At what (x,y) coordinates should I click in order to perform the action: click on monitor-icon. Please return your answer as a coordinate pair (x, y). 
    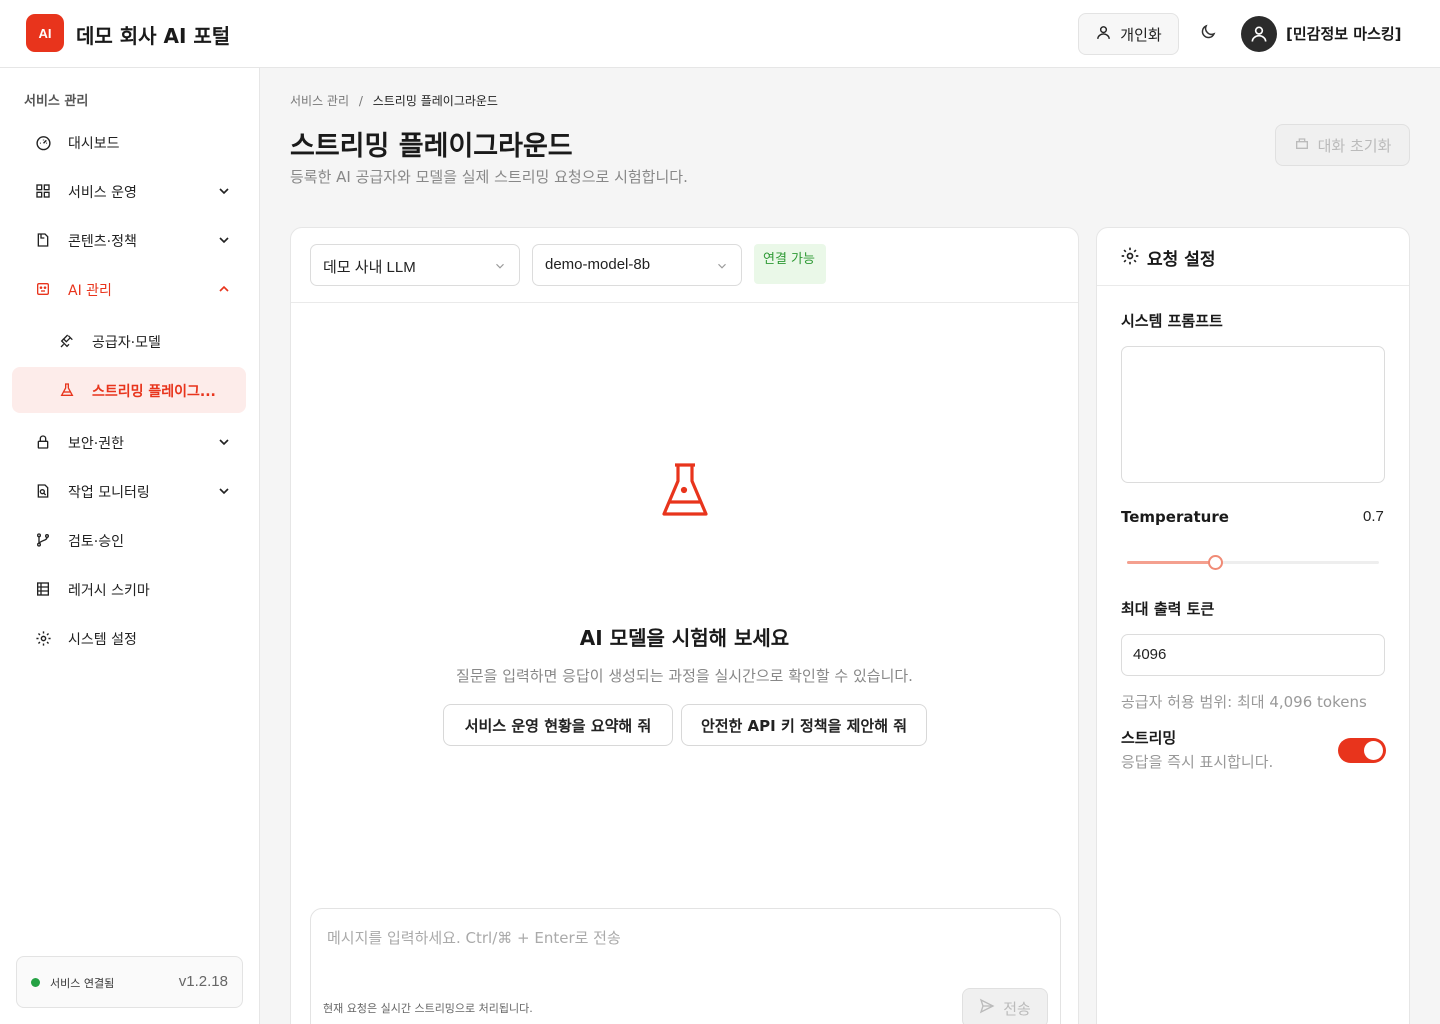
    Looking at the image, I should click on (43, 491).